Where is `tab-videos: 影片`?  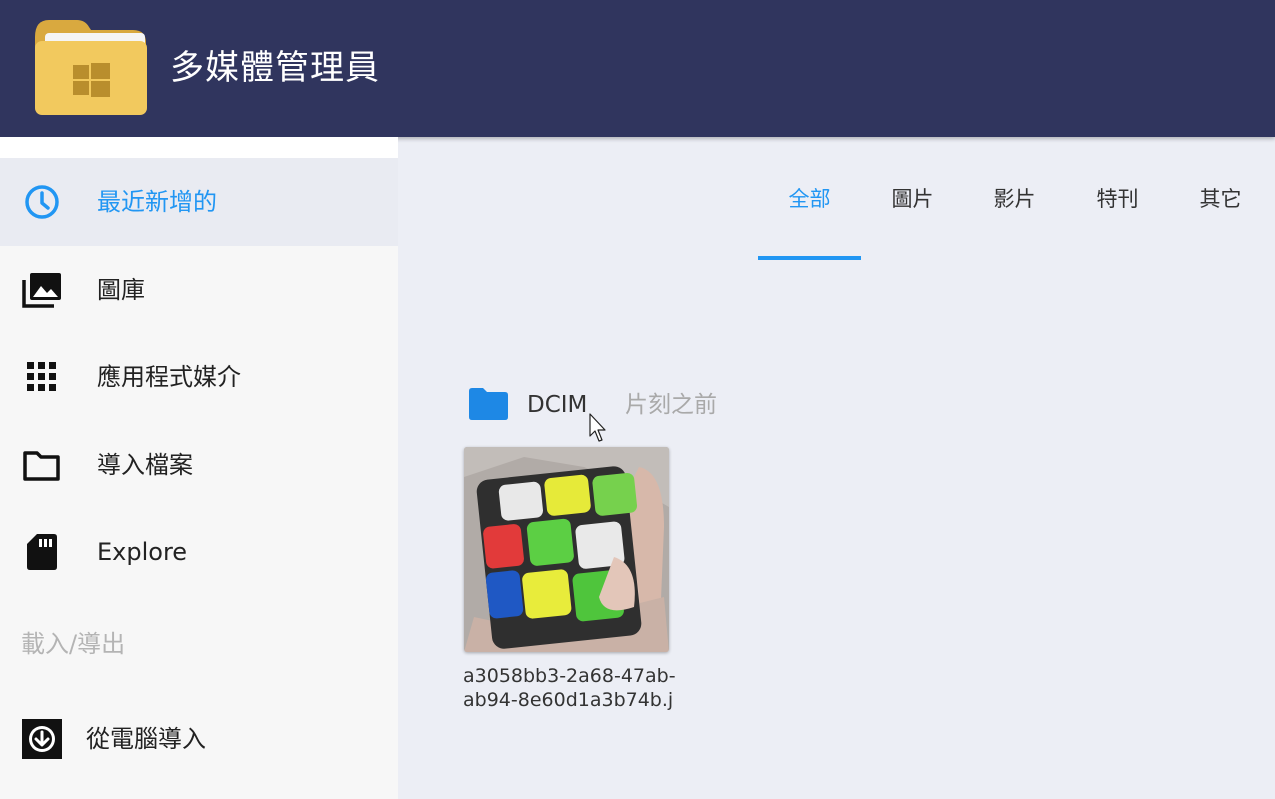
tab-videos: 影片 is located at coordinates (1014, 199).